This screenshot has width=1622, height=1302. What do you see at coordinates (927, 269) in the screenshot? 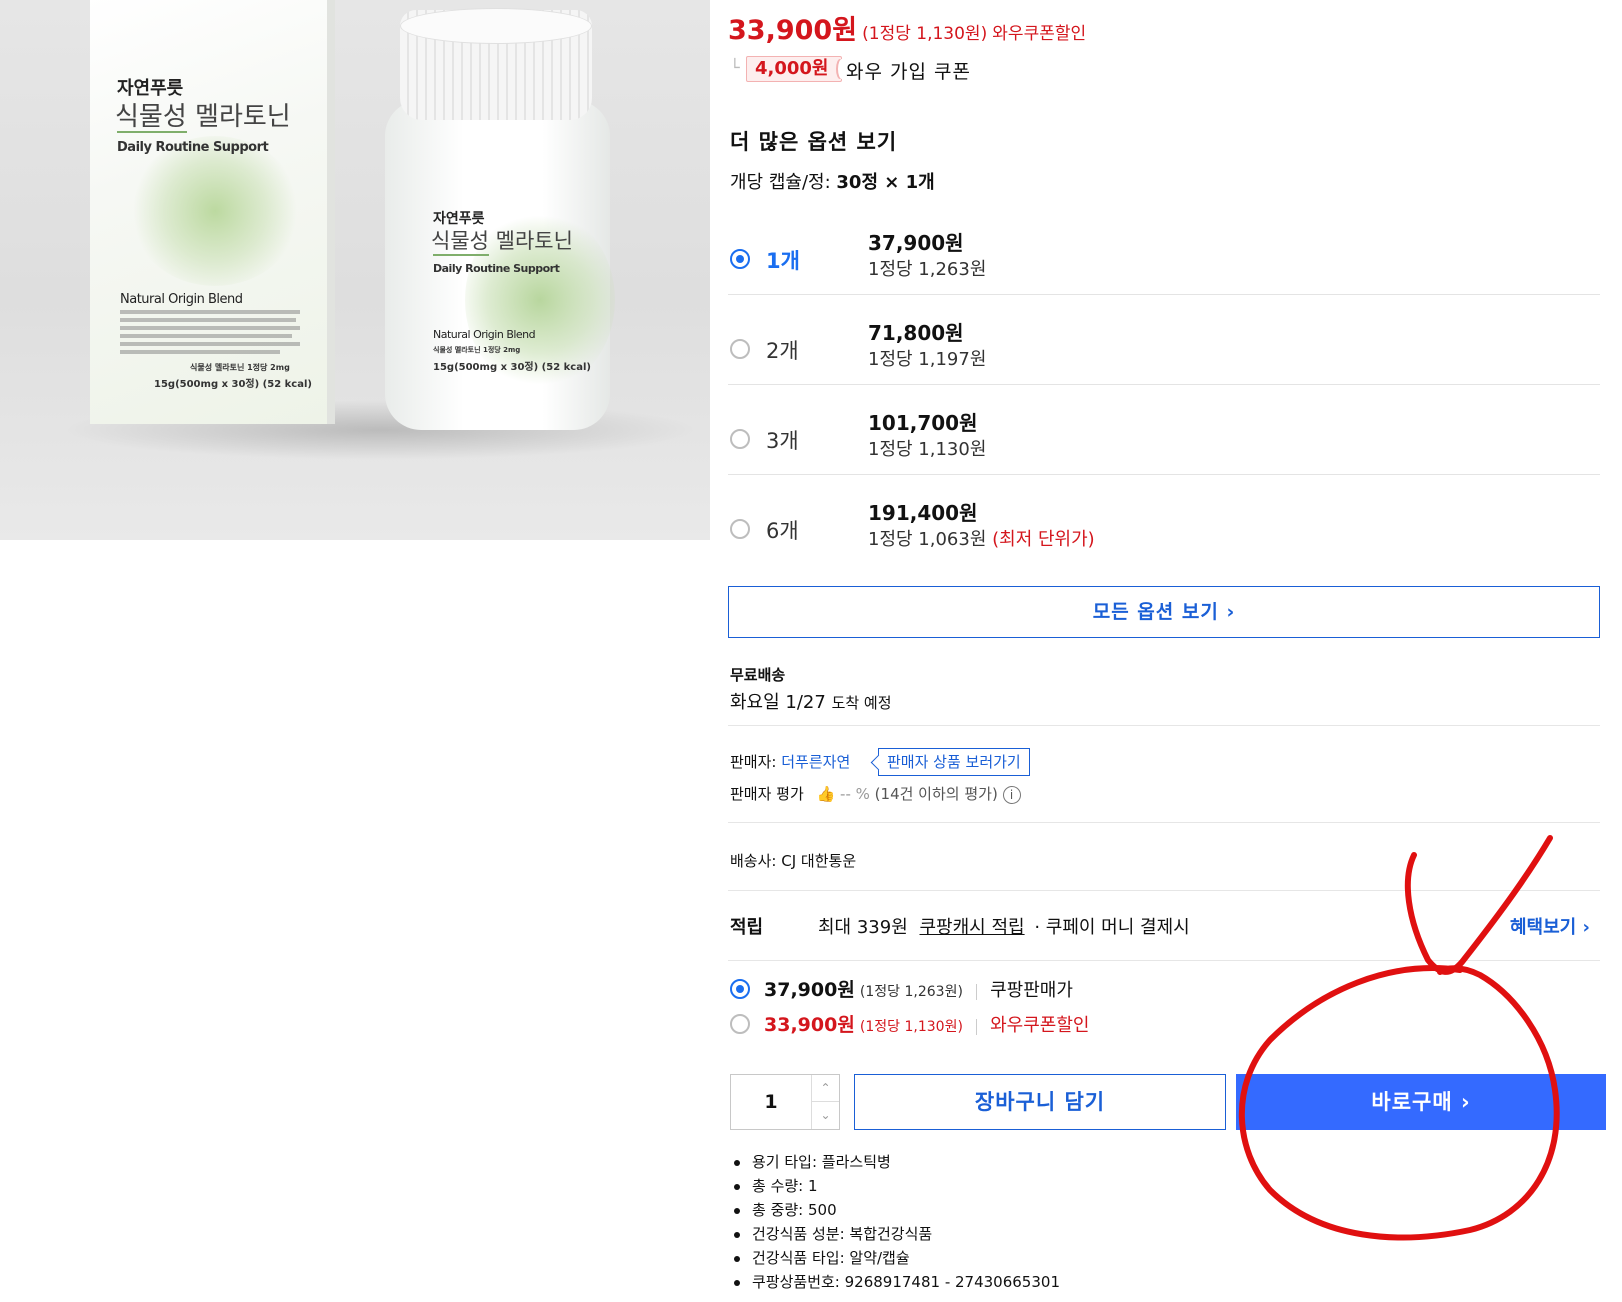
I see `option-unit-price: 1정당 1,263원` at bounding box center [927, 269].